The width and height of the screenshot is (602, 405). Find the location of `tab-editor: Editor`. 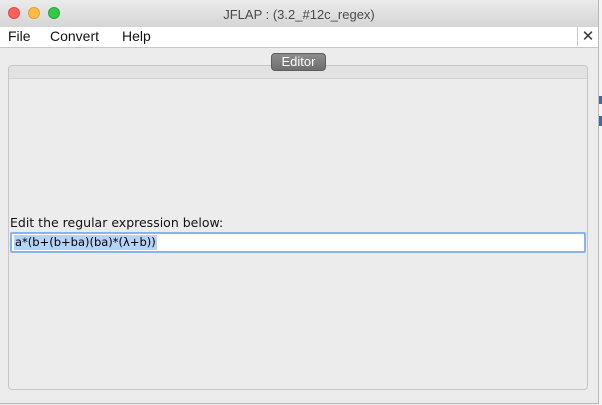

tab-editor: Editor is located at coordinates (298, 62).